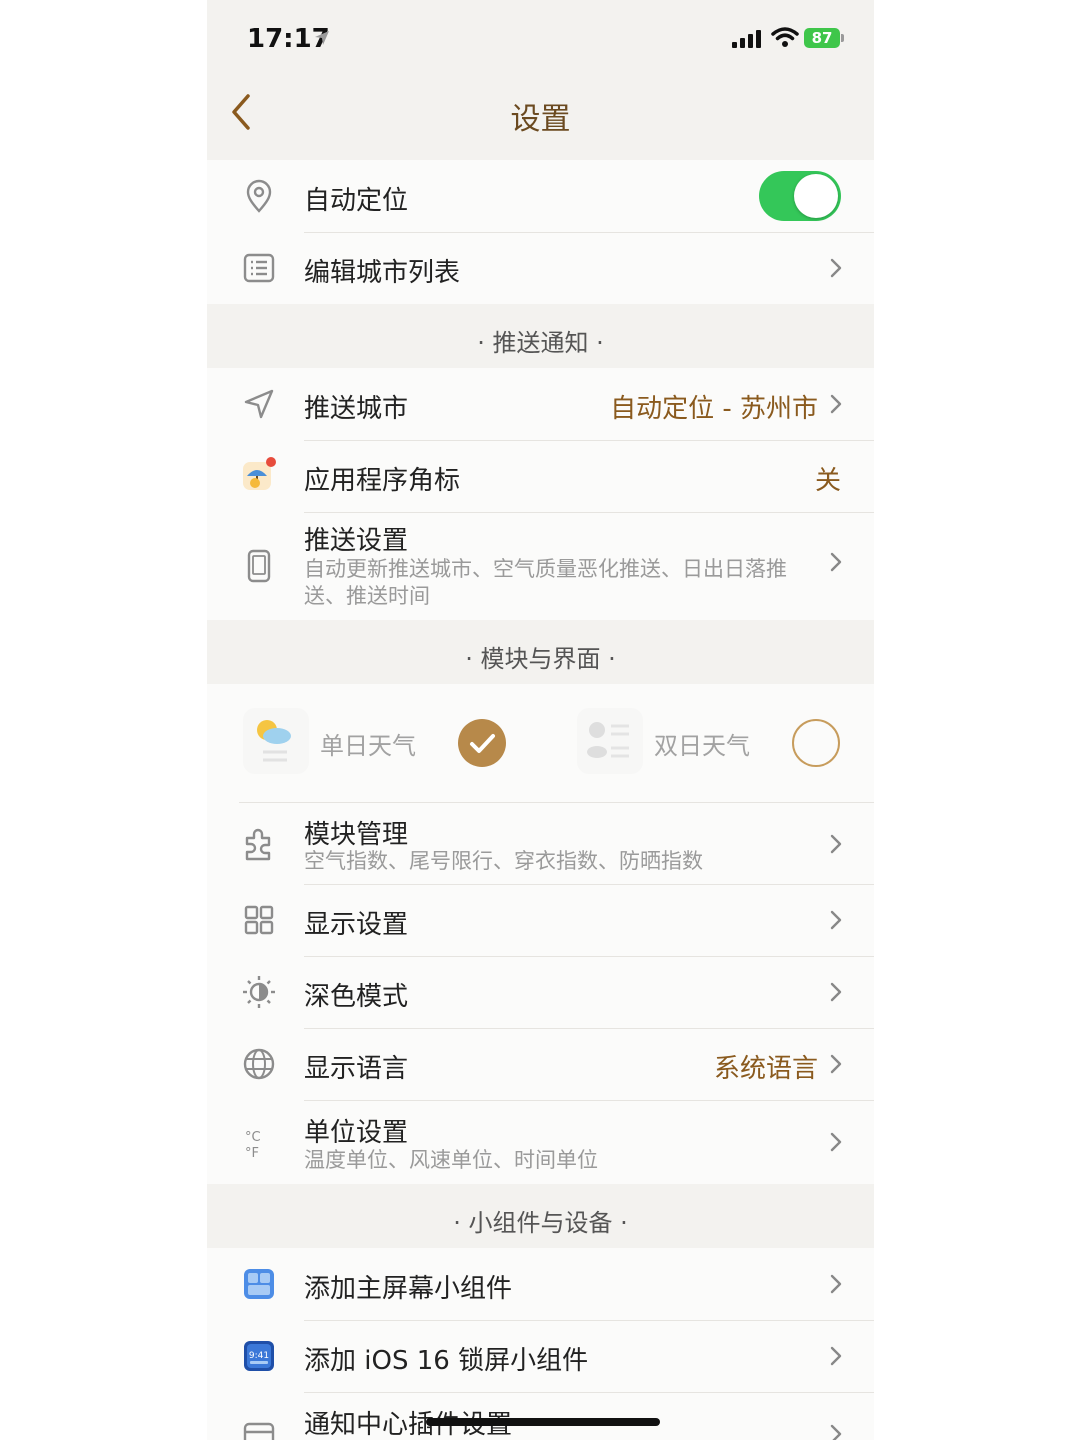 This screenshot has width=1080, height=1440. Describe the element at coordinates (816, 196) in the screenshot. I see `toggle-knob` at that location.